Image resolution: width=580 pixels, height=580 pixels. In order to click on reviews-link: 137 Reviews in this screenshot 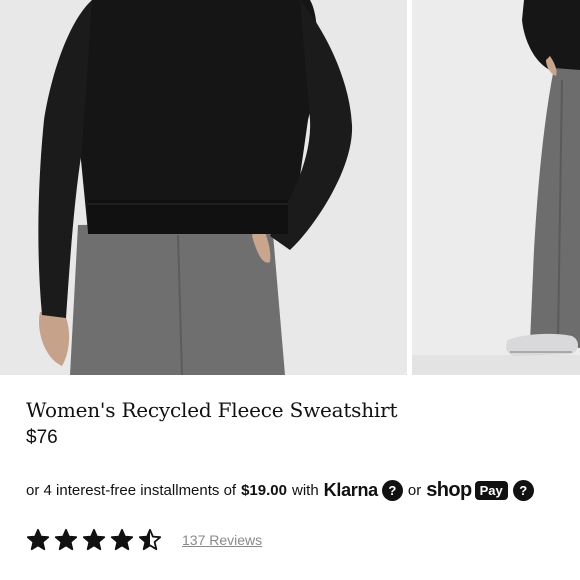, I will do `click(222, 540)`.